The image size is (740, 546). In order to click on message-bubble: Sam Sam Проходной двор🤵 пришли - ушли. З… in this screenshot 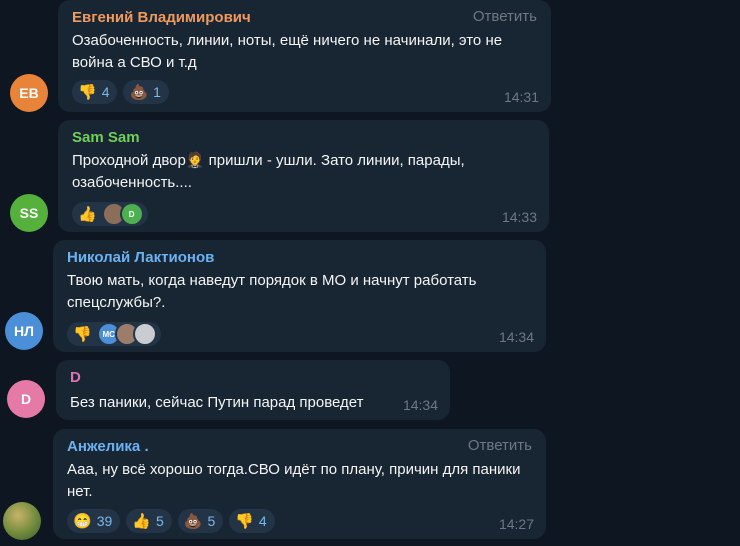, I will do `click(303, 176)`.